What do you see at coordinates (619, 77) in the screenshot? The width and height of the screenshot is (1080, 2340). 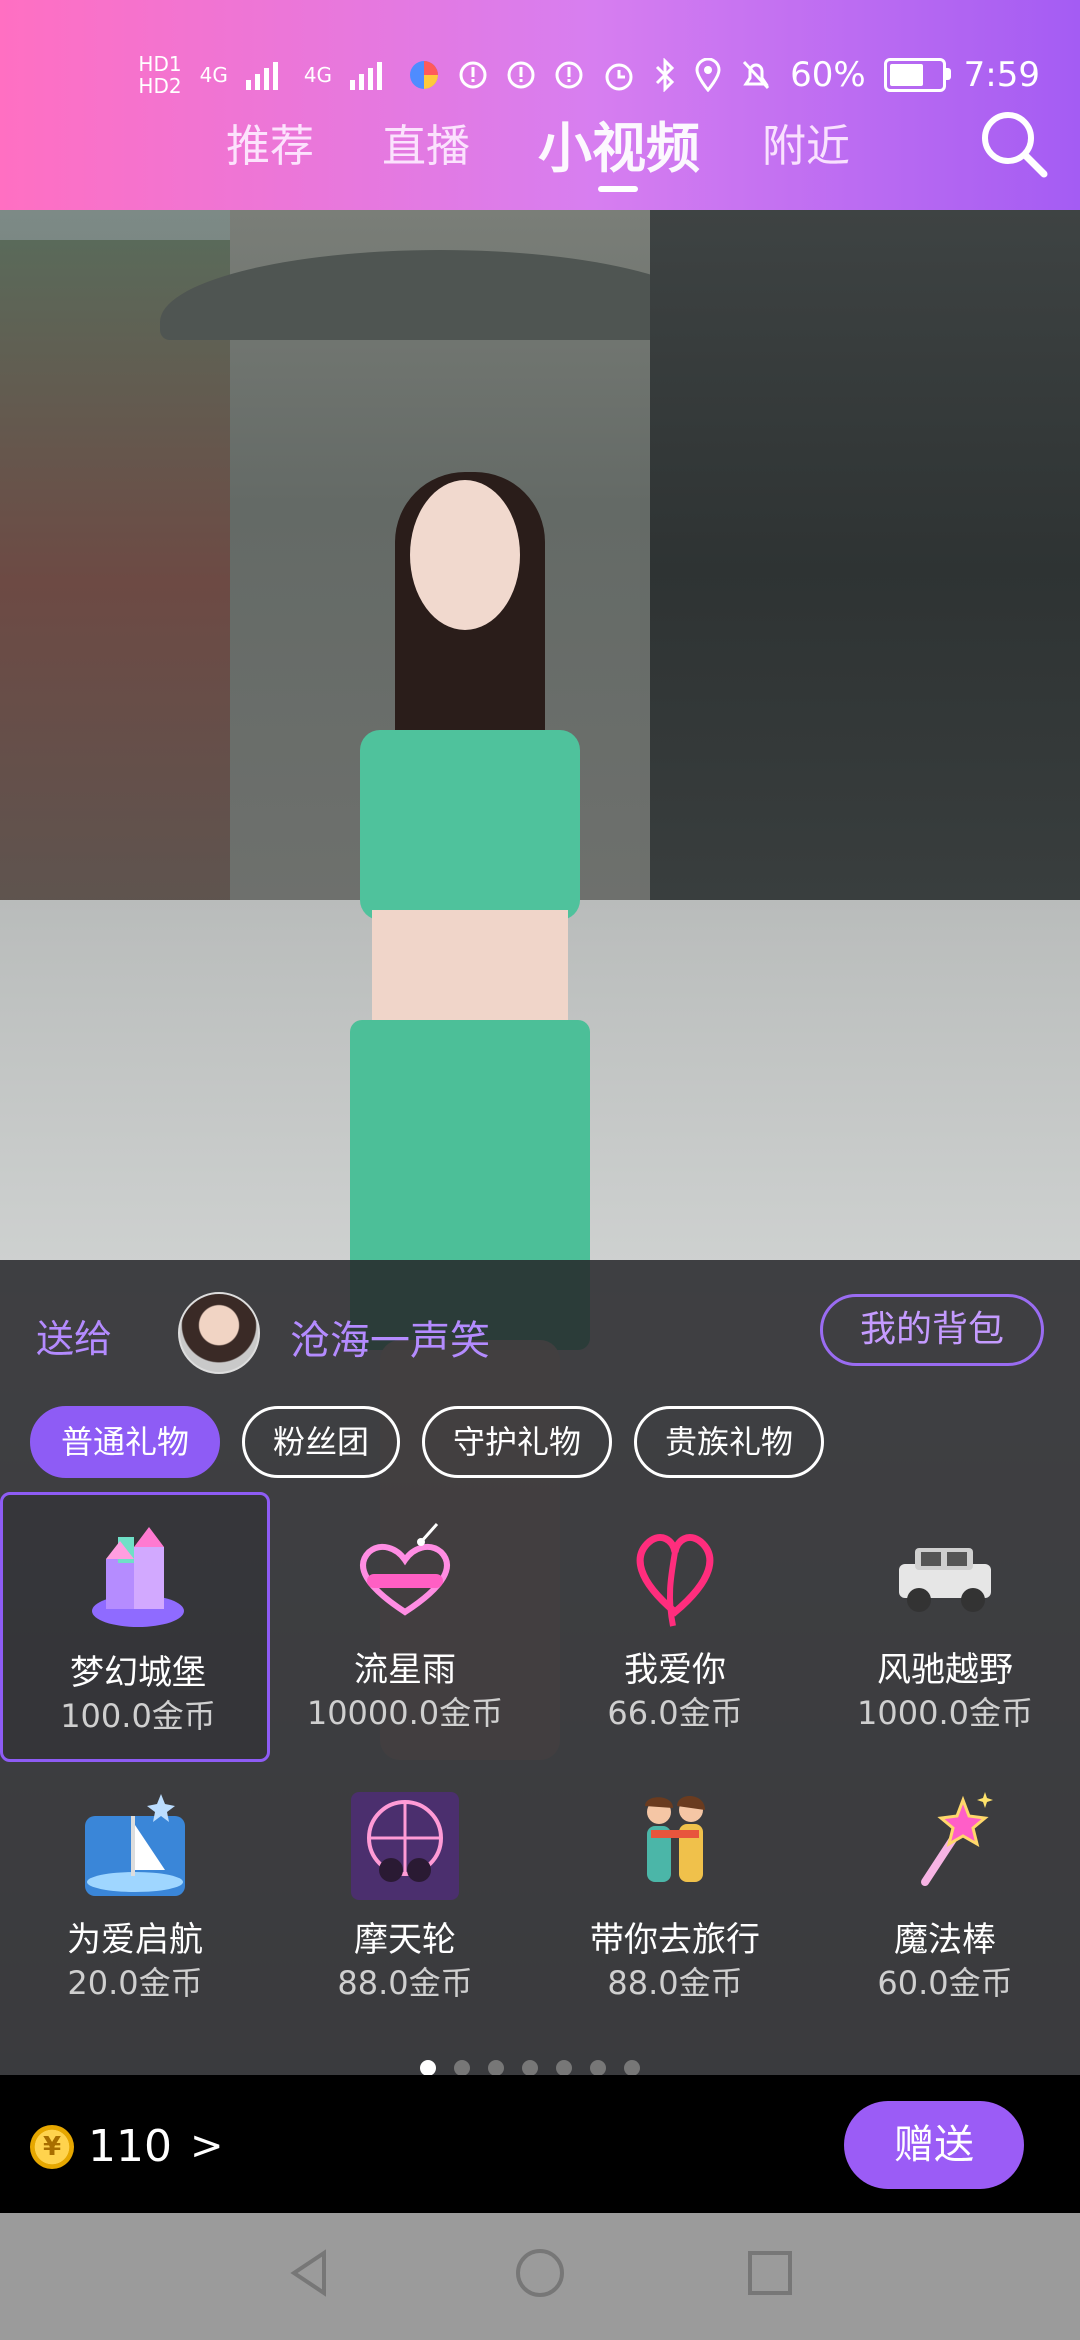 I see `alarm-icon` at bounding box center [619, 77].